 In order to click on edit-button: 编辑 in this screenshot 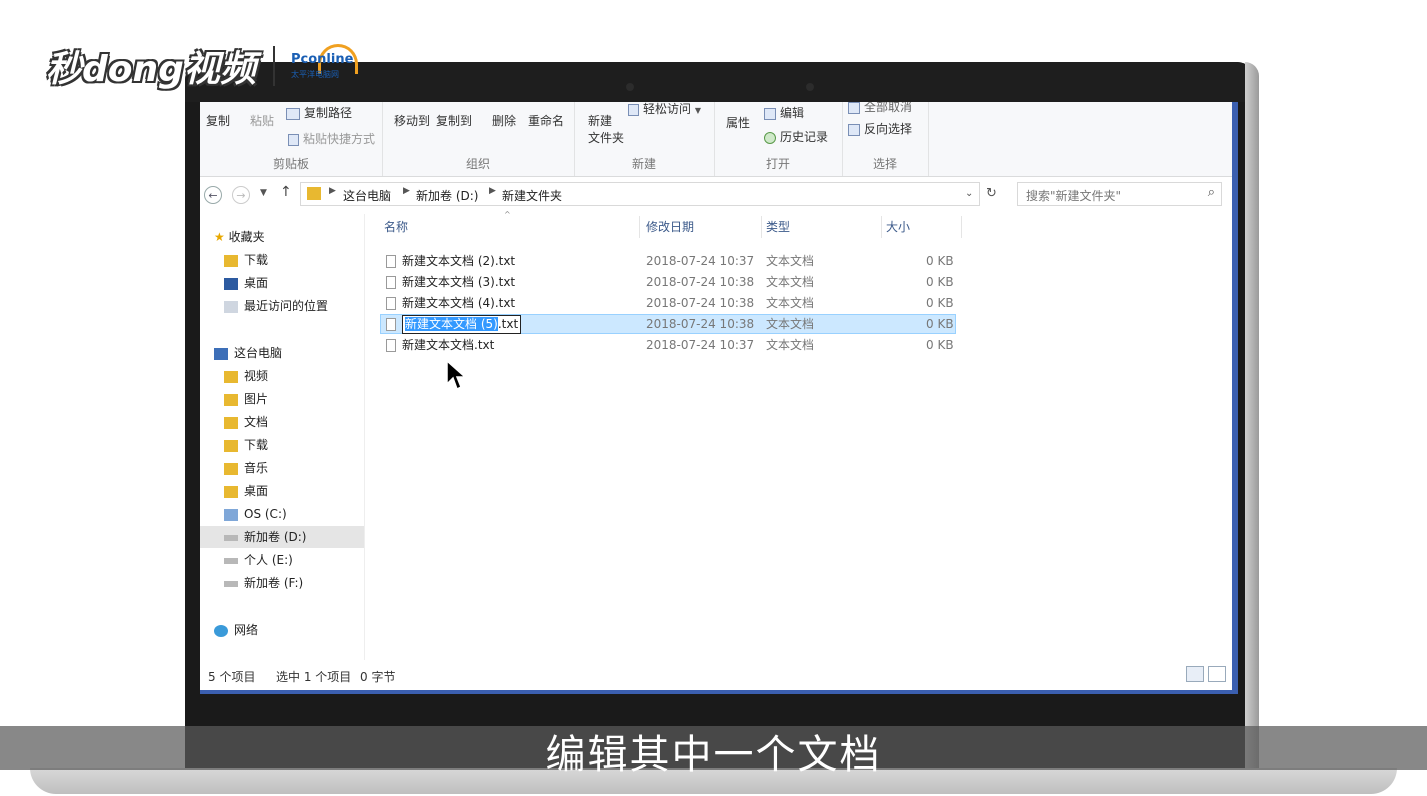, I will do `click(784, 112)`.